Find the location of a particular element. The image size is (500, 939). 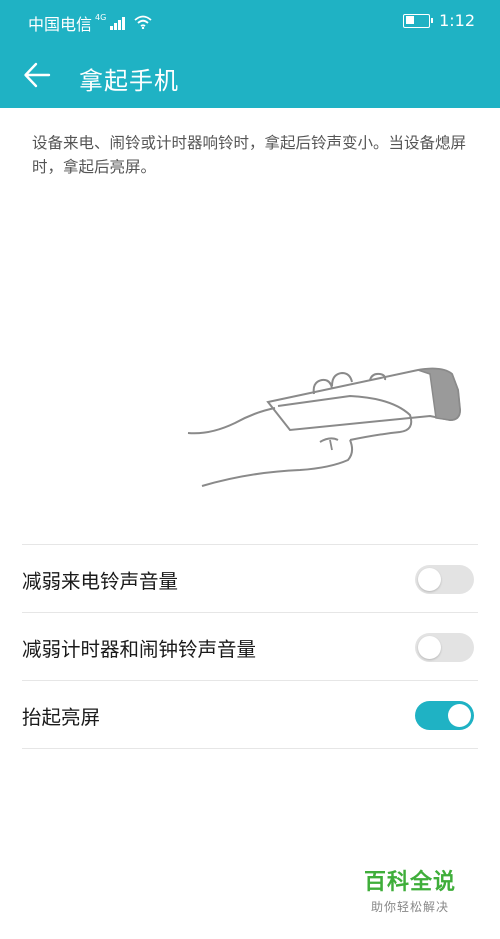

setting-row-reduce-alarm-ringtone: 减弱计时器和闹钟铃声音量 is located at coordinates (250, 647).